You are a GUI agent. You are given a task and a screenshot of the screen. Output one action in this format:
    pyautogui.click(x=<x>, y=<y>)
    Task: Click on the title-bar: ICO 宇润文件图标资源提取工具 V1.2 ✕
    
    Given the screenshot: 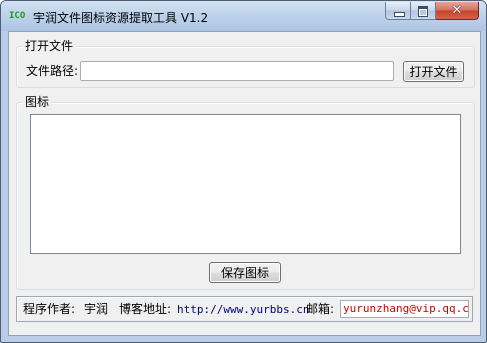 What is the action you would take?
    pyautogui.click(x=243, y=16)
    